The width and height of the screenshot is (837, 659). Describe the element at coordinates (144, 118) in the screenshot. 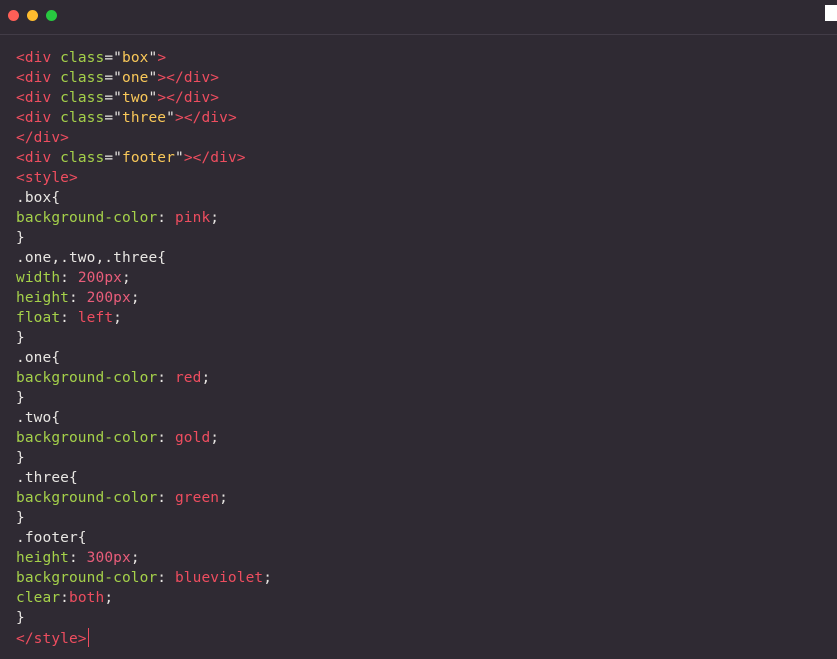

I see `code-token-string: three` at that location.